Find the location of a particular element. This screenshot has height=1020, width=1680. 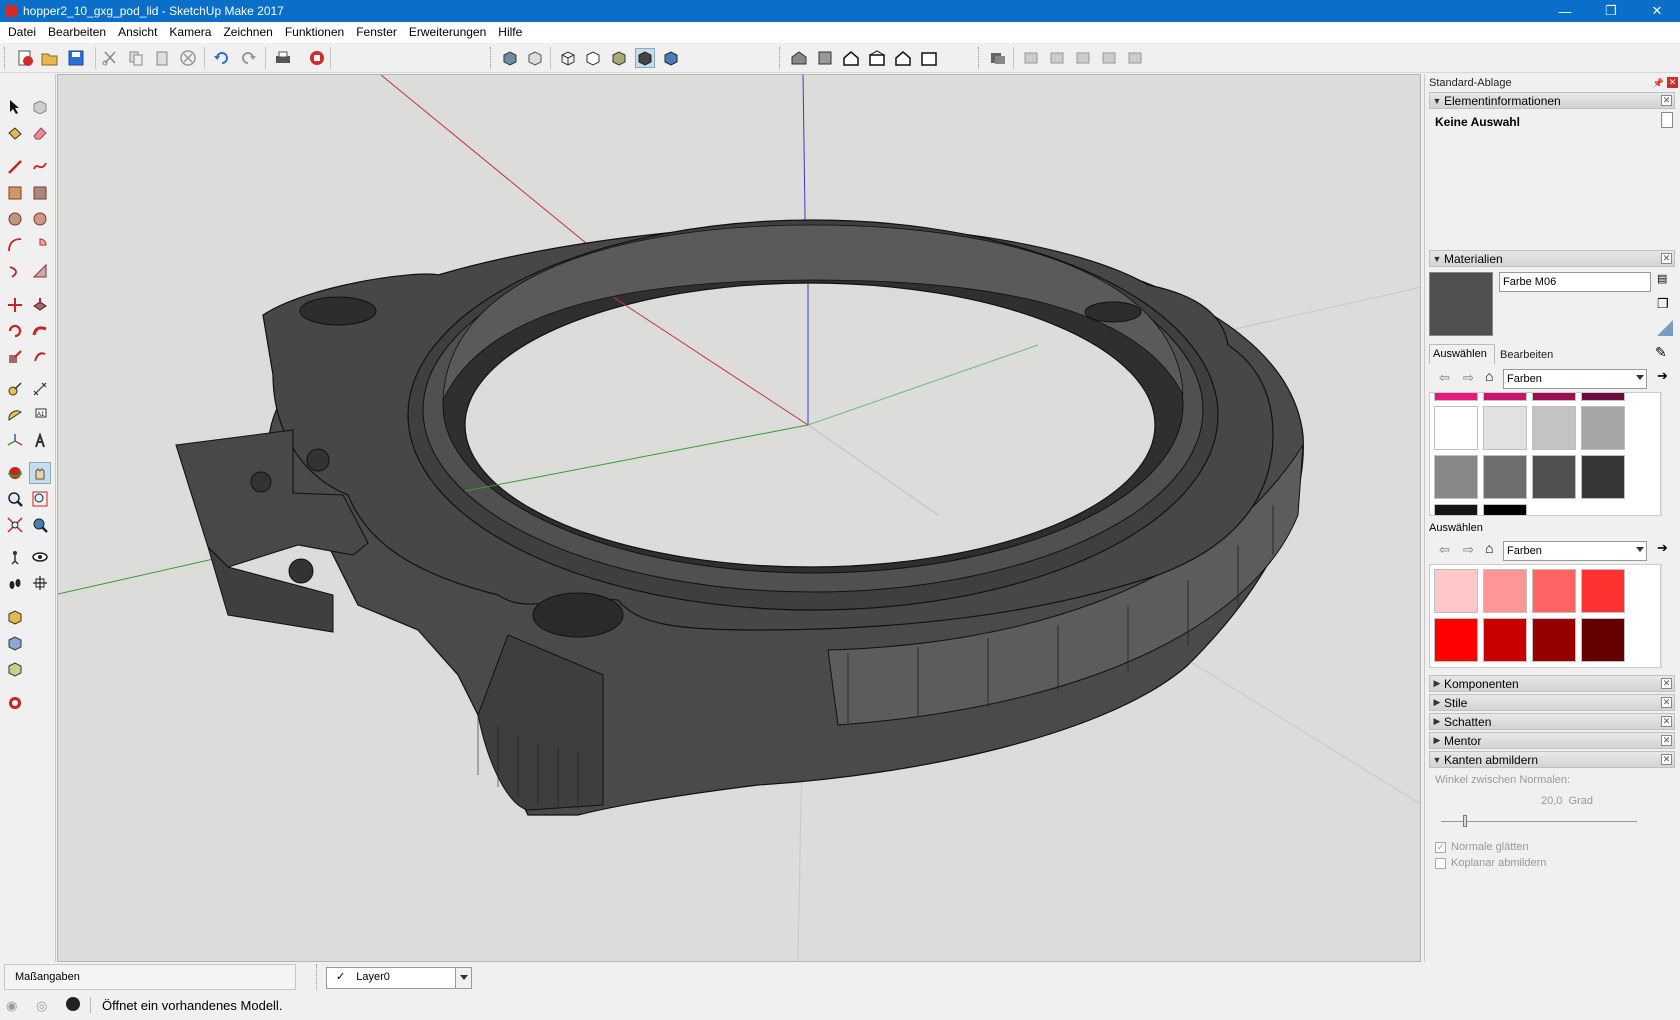

line-icon is located at coordinates (15, 167).